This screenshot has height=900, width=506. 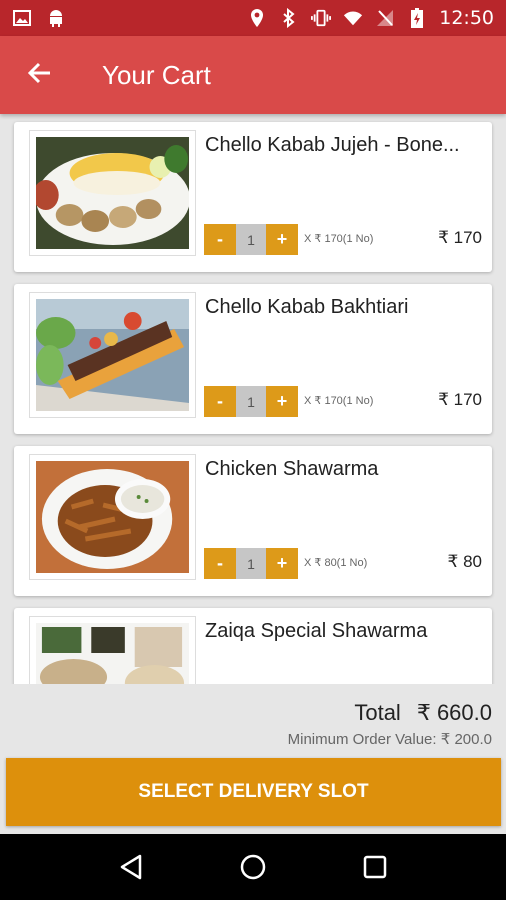 What do you see at coordinates (375, 867) in the screenshot?
I see `nav-recents-icon` at bounding box center [375, 867].